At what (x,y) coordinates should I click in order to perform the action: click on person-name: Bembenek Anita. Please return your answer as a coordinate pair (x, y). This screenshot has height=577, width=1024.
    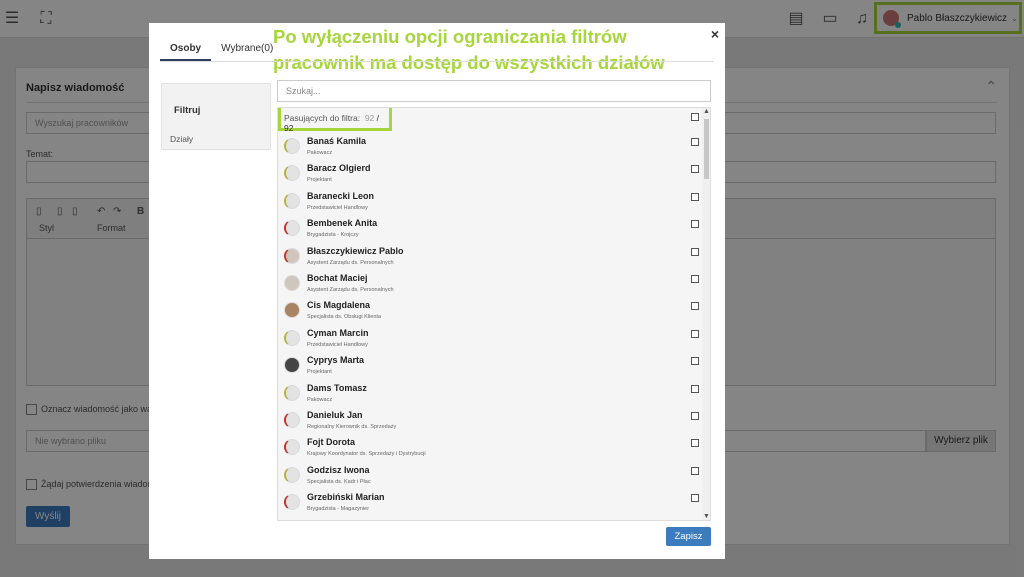
    Looking at the image, I should click on (342, 223).